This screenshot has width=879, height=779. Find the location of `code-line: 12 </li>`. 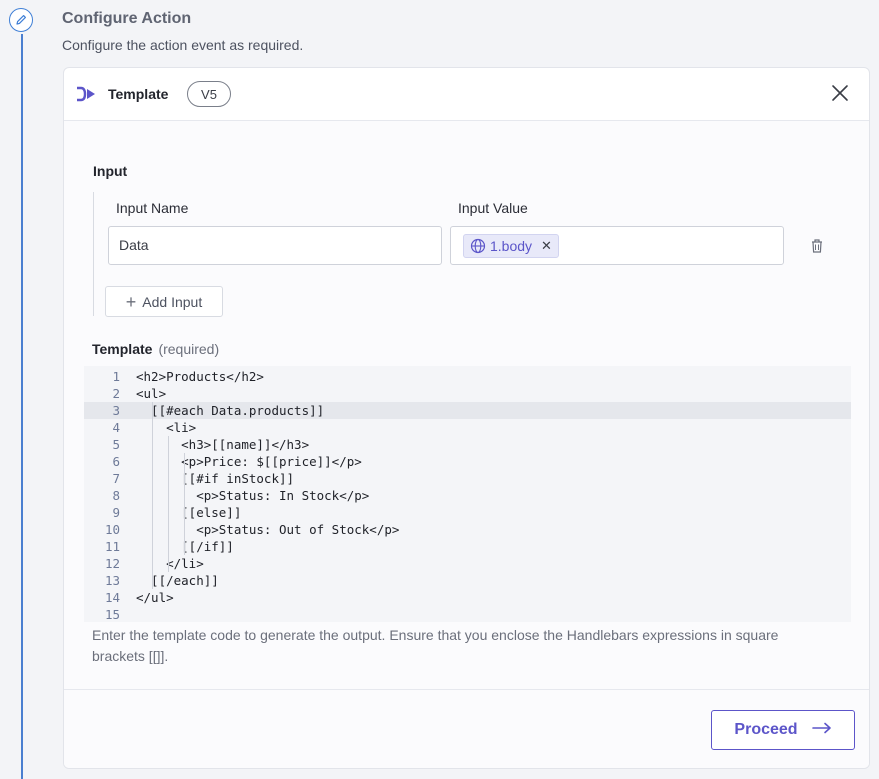

code-line: 12 </li> is located at coordinates (467, 563).